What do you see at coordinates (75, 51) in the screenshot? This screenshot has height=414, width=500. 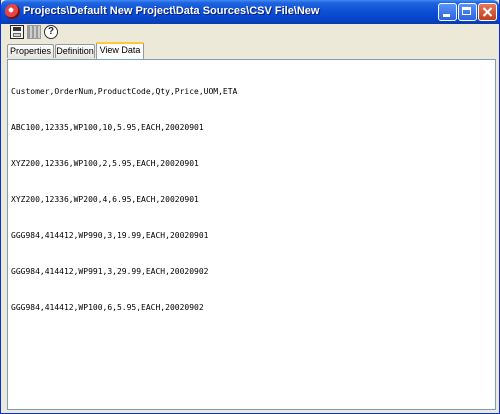 I see `tab-definition: Definition` at bounding box center [75, 51].